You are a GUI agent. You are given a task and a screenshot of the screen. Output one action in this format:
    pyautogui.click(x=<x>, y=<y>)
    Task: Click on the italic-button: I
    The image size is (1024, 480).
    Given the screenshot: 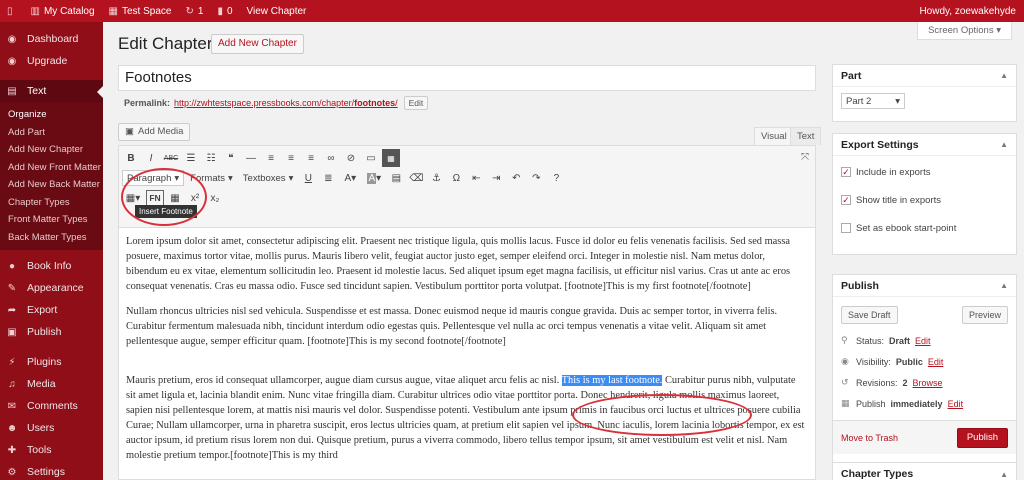 What is the action you would take?
    pyautogui.click(x=151, y=158)
    